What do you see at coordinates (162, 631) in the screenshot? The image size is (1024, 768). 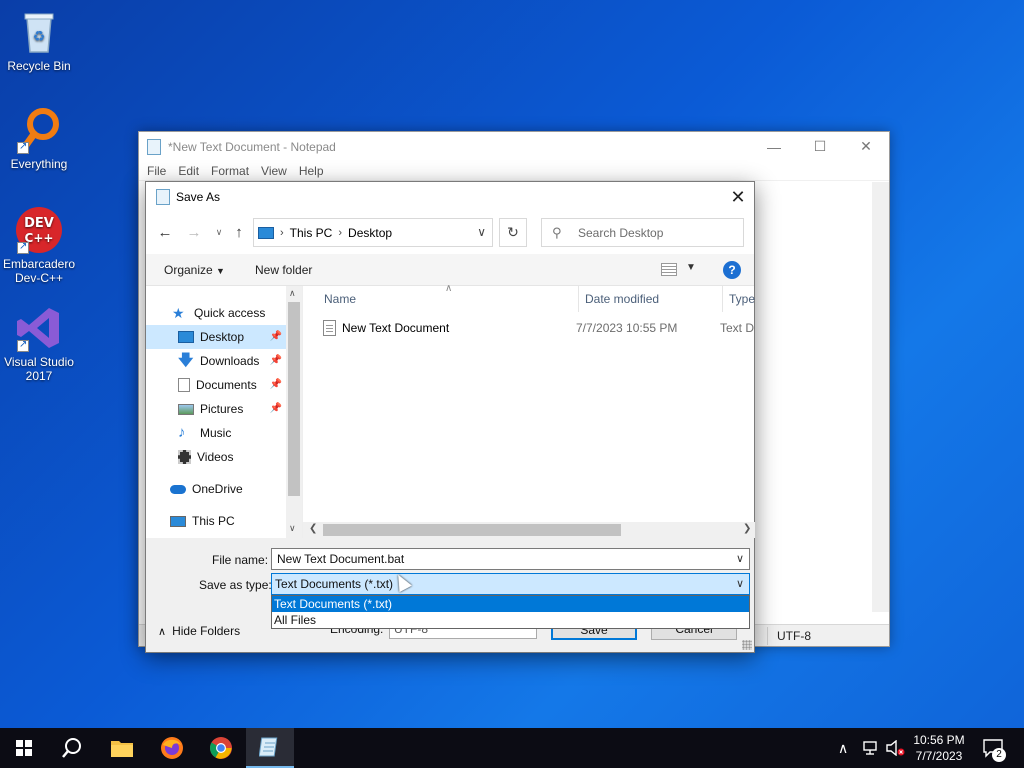 I see `chevron-up-icon: ∧` at bounding box center [162, 631].